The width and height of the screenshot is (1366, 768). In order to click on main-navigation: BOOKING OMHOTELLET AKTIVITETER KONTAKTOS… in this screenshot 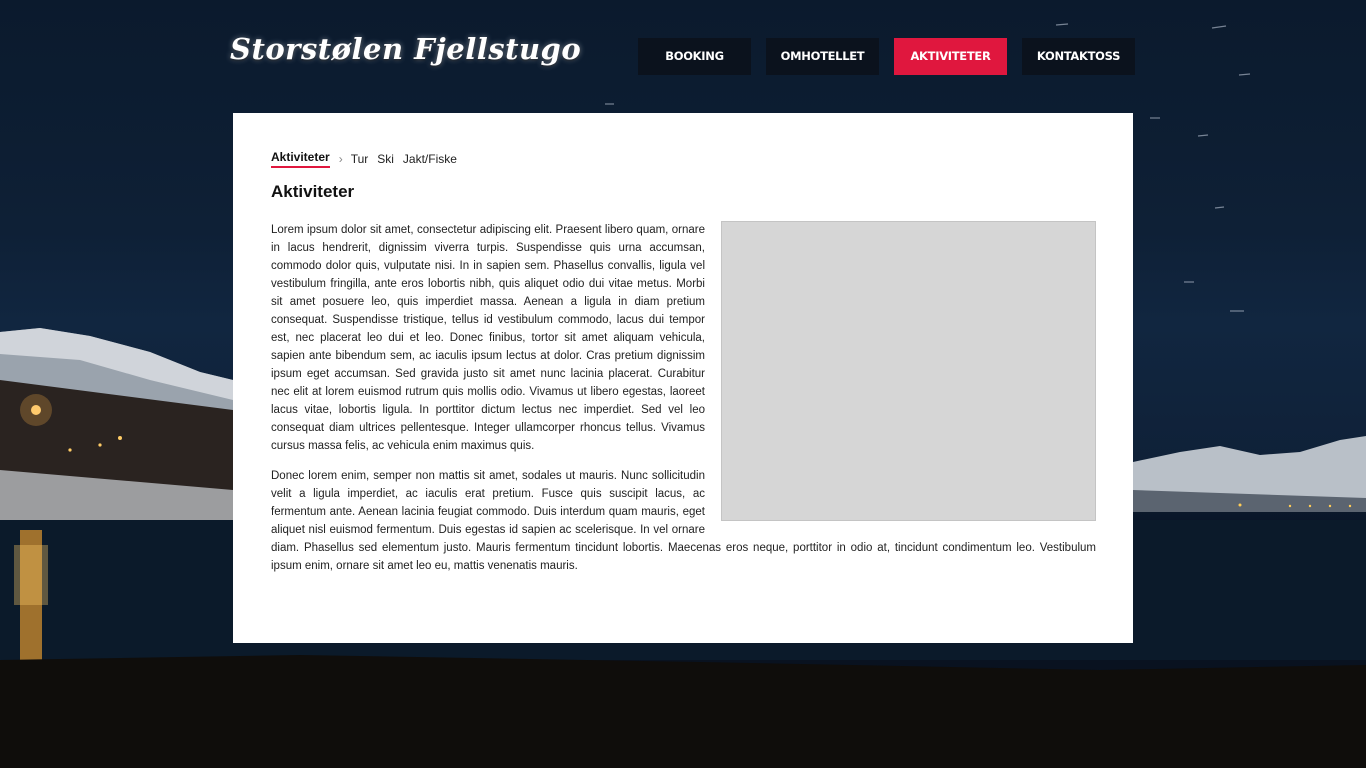, I will do `click(886, 56)`.